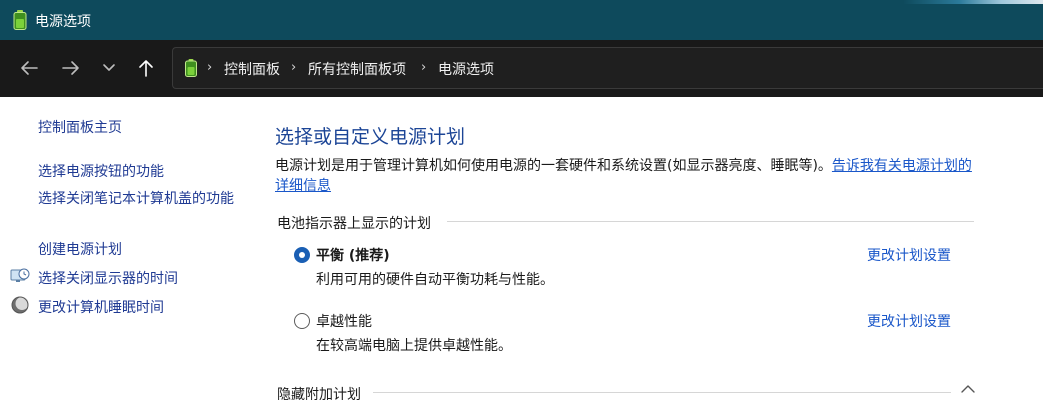  Describe the element at coordinates (353, 255) in the screenshot. I see `plan-balanced-name: 平衡 (推荐)` at that location.